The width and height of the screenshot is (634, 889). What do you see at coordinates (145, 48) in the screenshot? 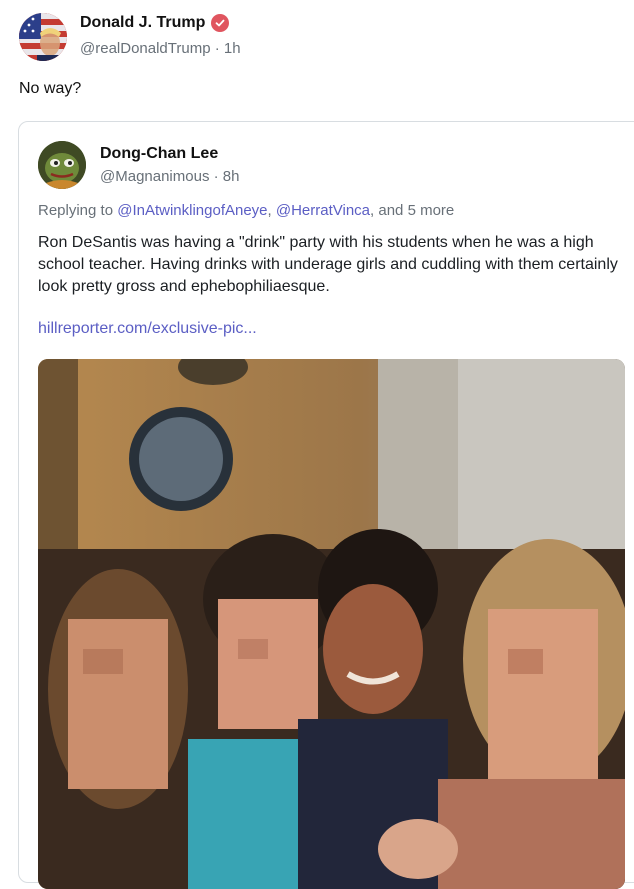
I see `author-handle: @realDonaldTrump` at bounding box center [145, 48].